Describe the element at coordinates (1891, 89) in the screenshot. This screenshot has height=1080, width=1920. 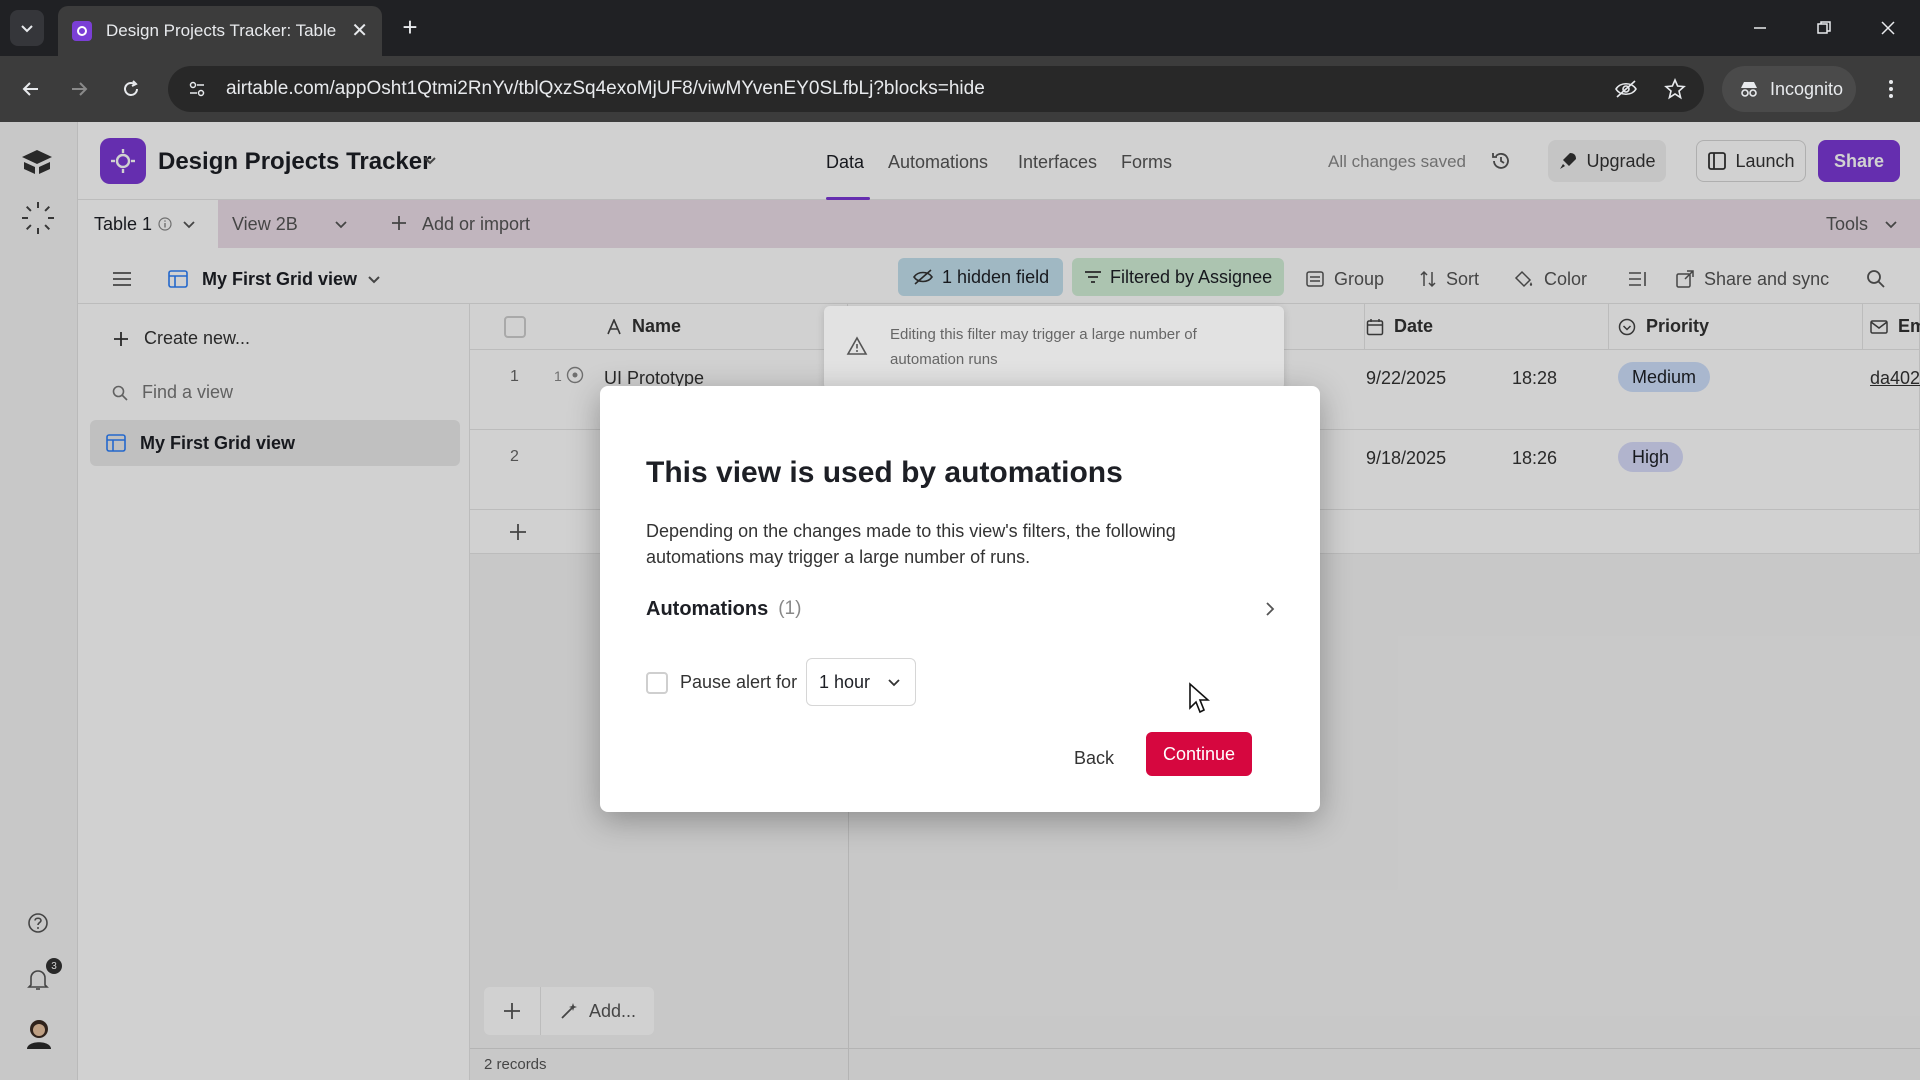
I see `browser-menu-icon` at that location.